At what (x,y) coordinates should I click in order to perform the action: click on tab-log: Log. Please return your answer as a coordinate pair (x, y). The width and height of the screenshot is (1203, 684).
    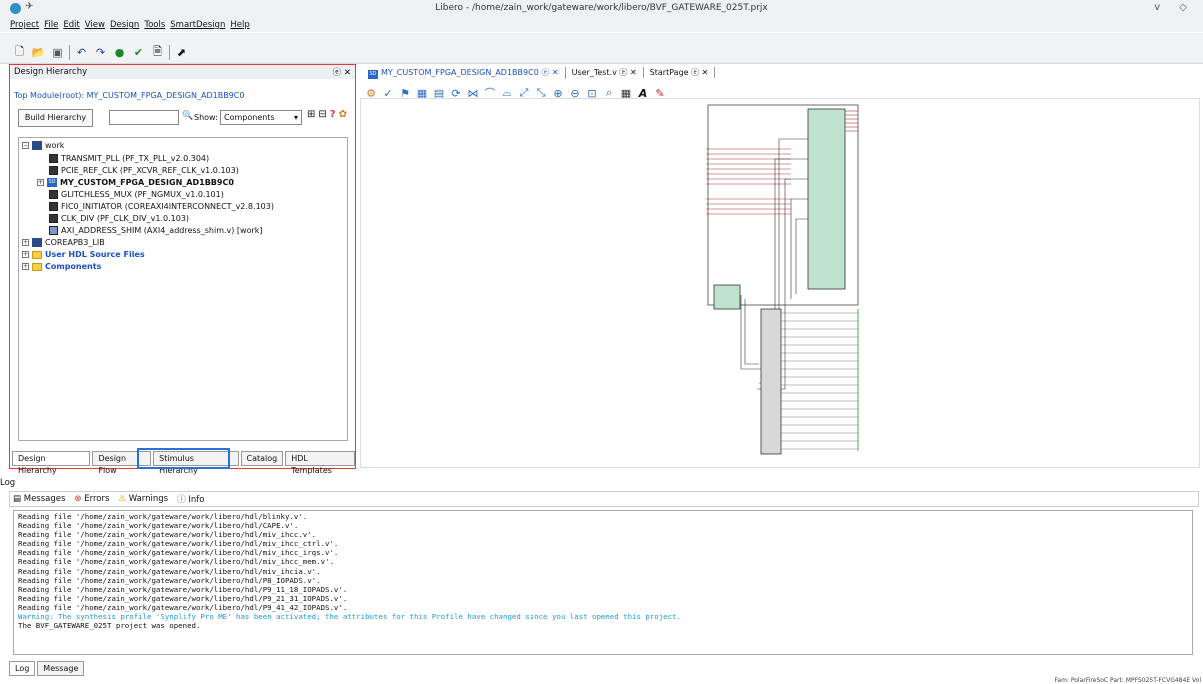
    Looking at the image, I should click on (22, 668).